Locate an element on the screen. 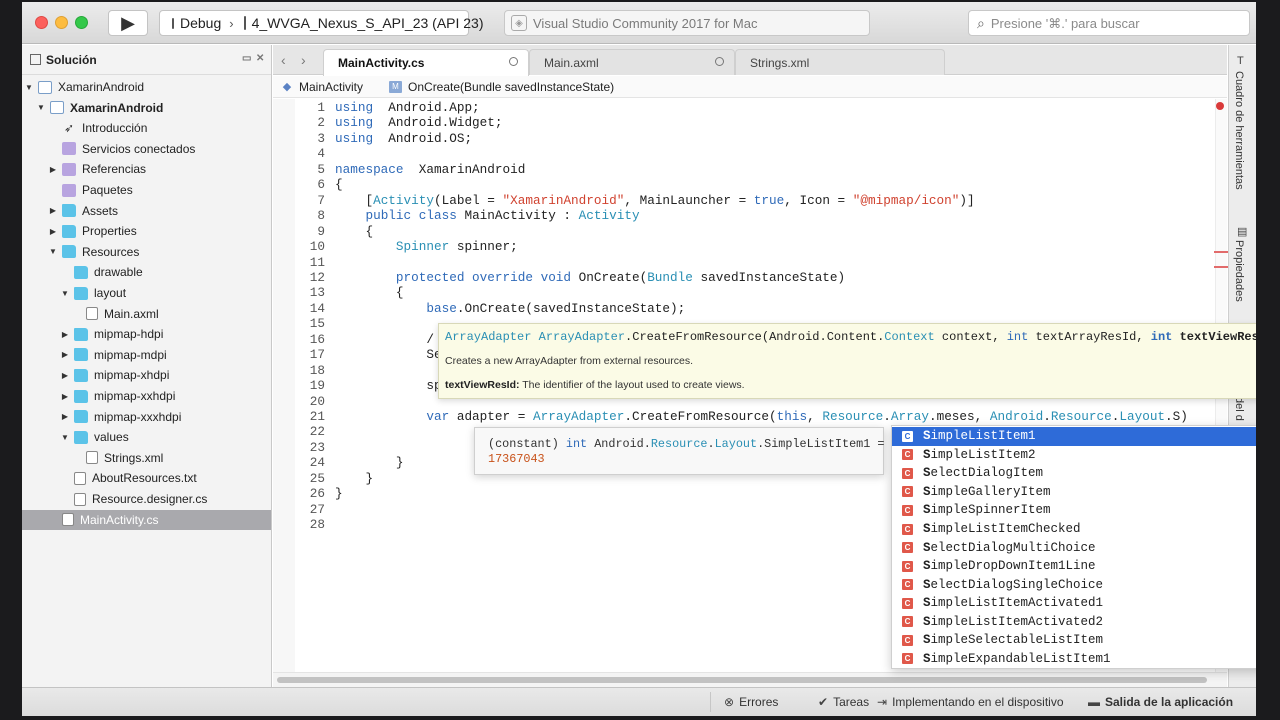  tree-item: ▼ values is located at coordinates (146, 437).